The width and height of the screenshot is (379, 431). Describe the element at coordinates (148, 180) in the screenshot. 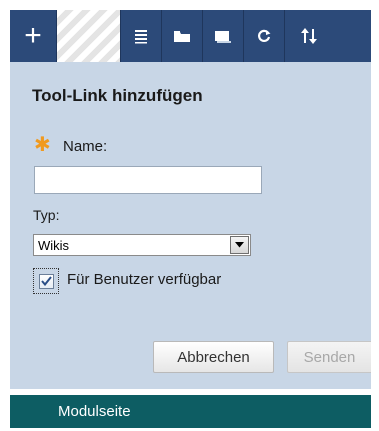

I see `name-input` at that location.